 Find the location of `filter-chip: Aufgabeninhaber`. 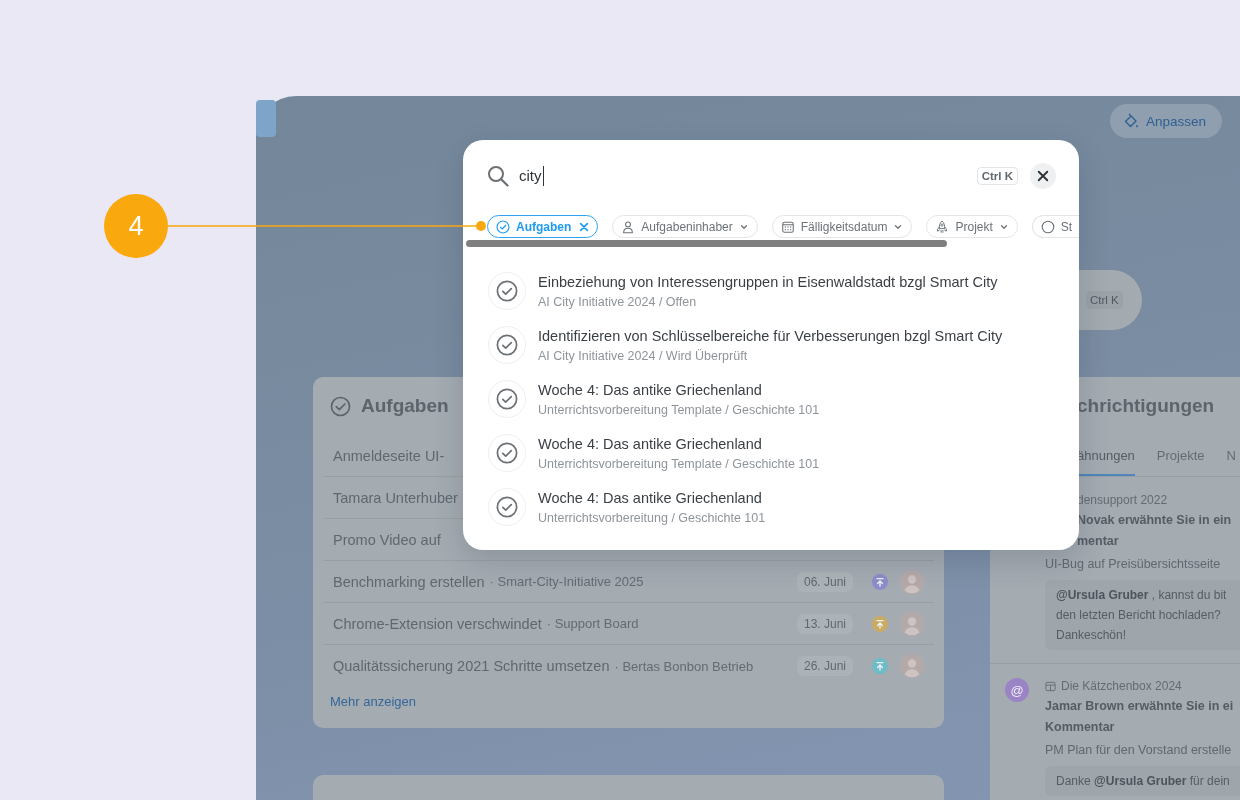

filter-chip: Aufgabeninhaber is located at coordinates (685, 226).